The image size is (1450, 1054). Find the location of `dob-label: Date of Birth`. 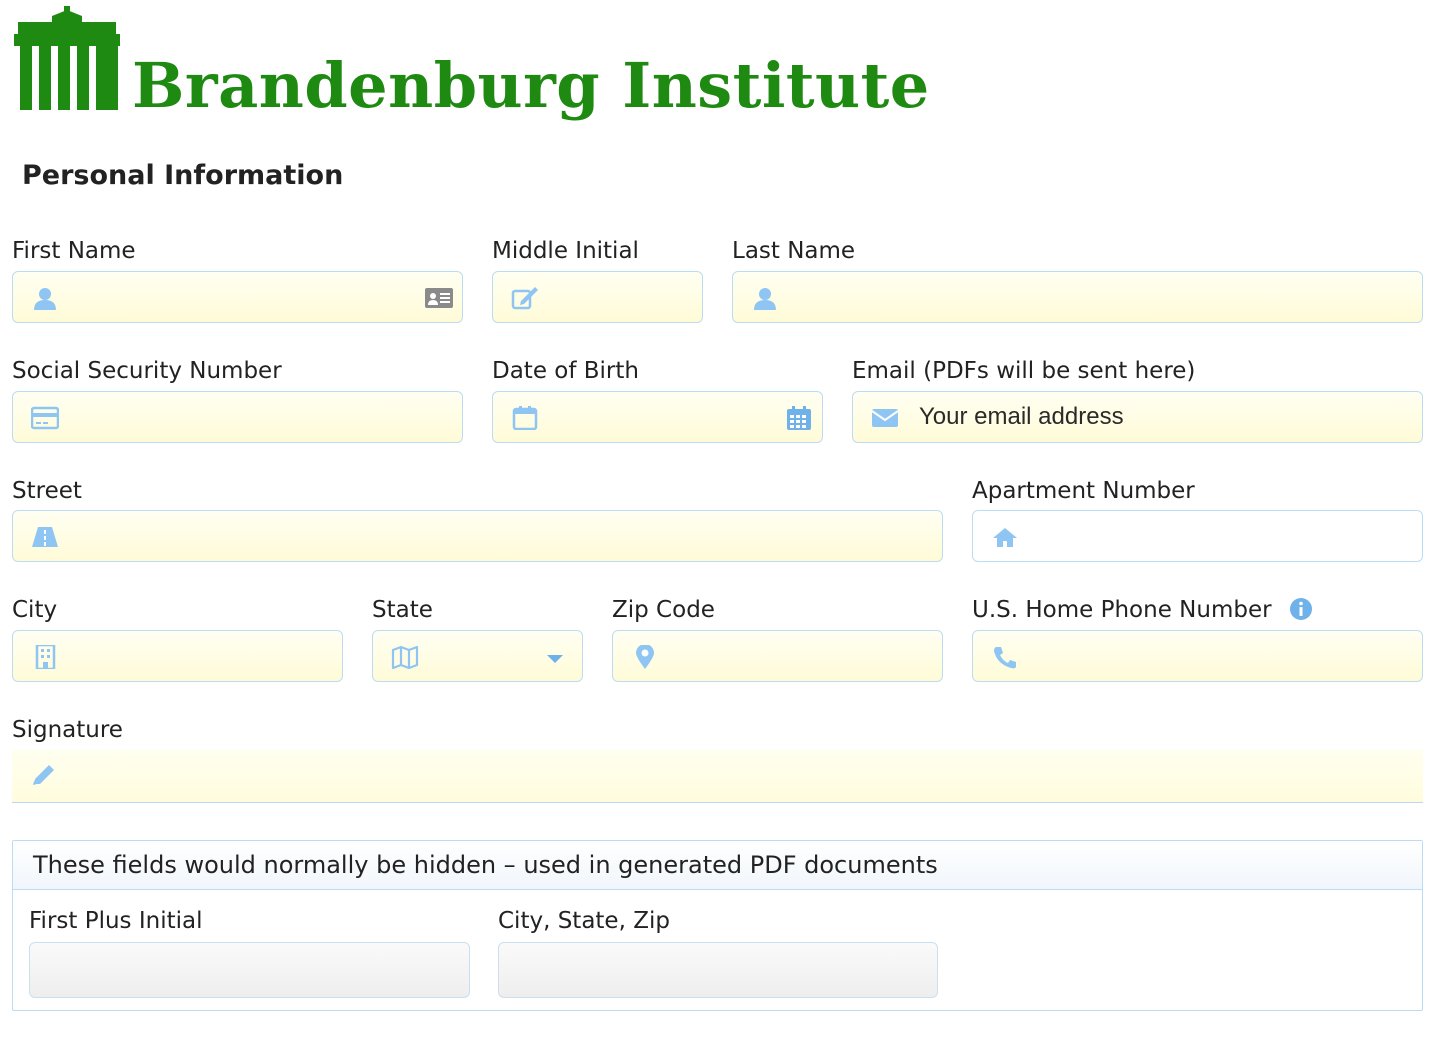

dob-label: Date of Birth is located at coordinates (565, 371).